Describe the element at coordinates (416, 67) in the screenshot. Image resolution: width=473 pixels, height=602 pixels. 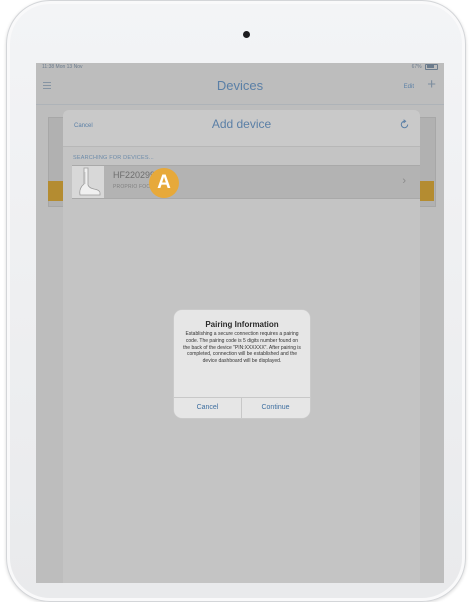
I see `battery-percent: 67%` at that location.